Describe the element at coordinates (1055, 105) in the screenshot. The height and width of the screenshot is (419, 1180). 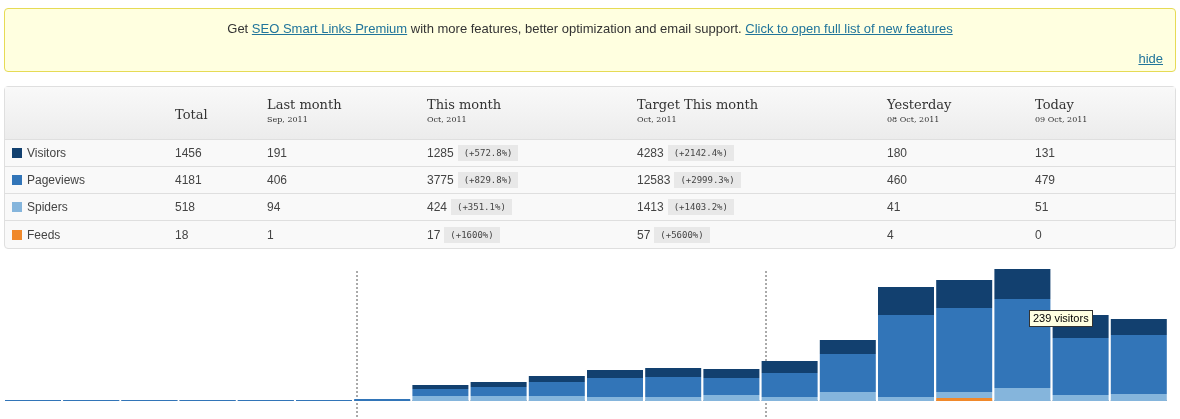
I see `column-header: Today` at that location.